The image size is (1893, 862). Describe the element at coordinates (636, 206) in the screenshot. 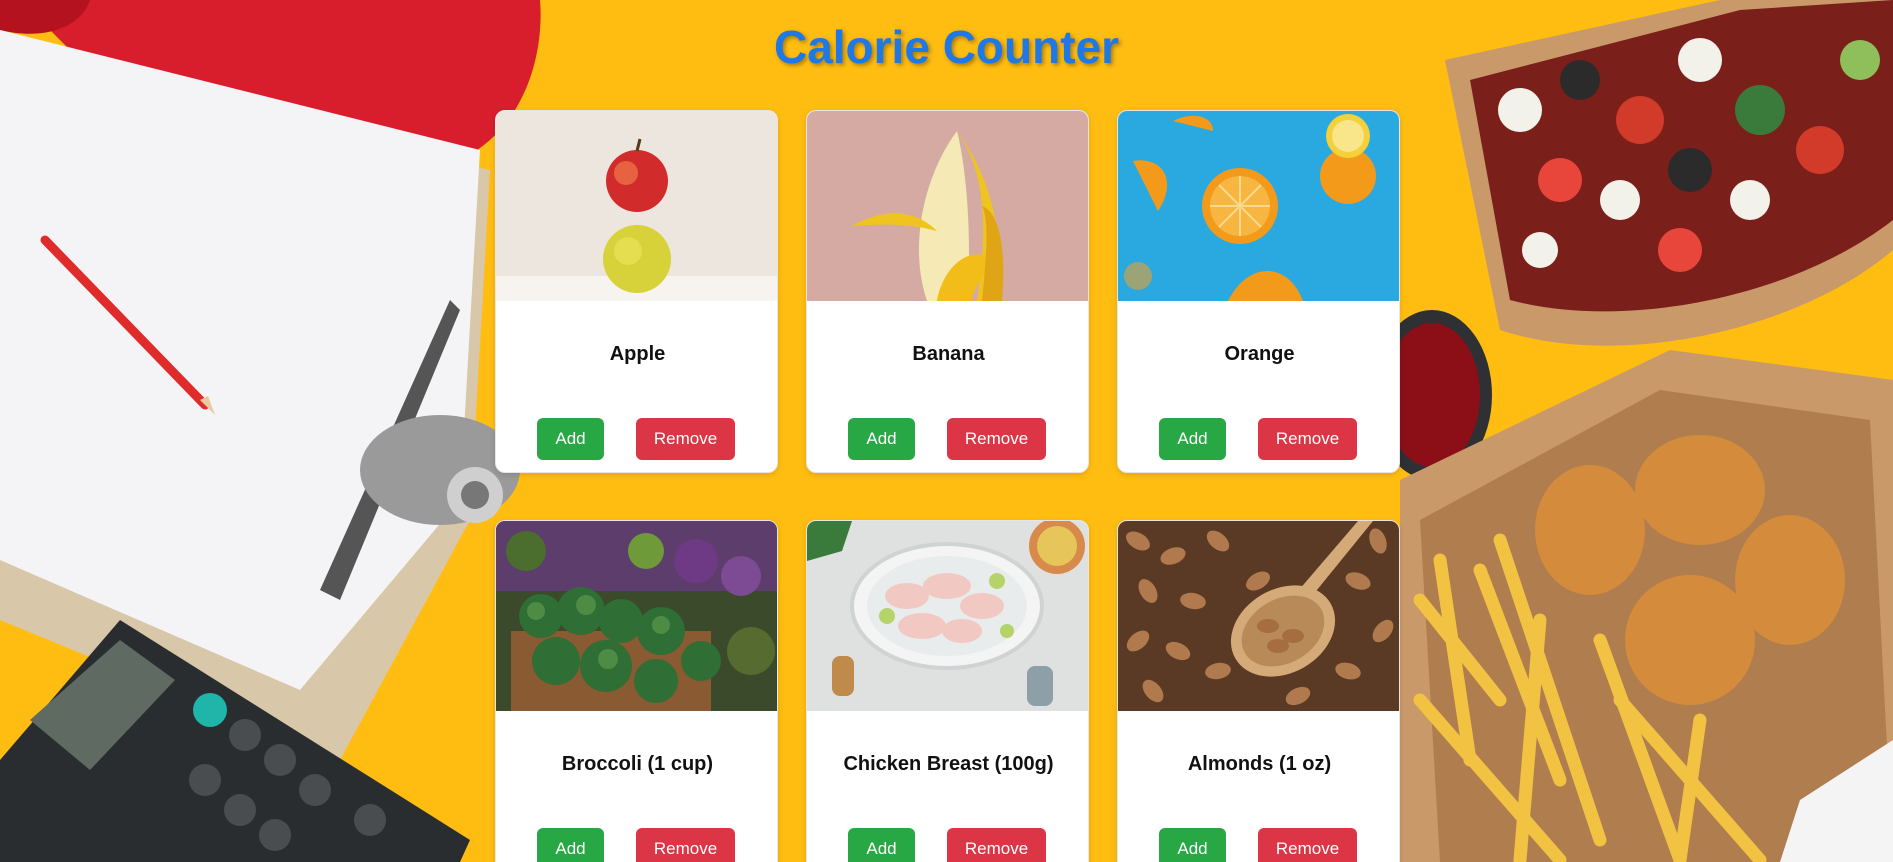

I see `apple-photo` at that location.